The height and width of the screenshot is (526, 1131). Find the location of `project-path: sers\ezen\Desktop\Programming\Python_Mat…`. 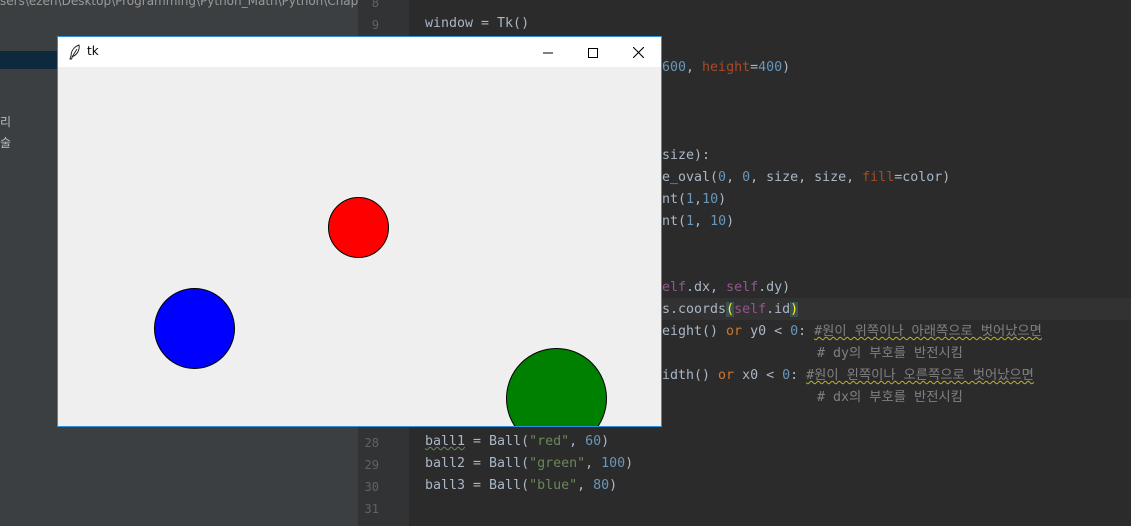

project-path: sers\ezen\Desktop\Programming\Python_Mat… is located at coordinates (179, 4).